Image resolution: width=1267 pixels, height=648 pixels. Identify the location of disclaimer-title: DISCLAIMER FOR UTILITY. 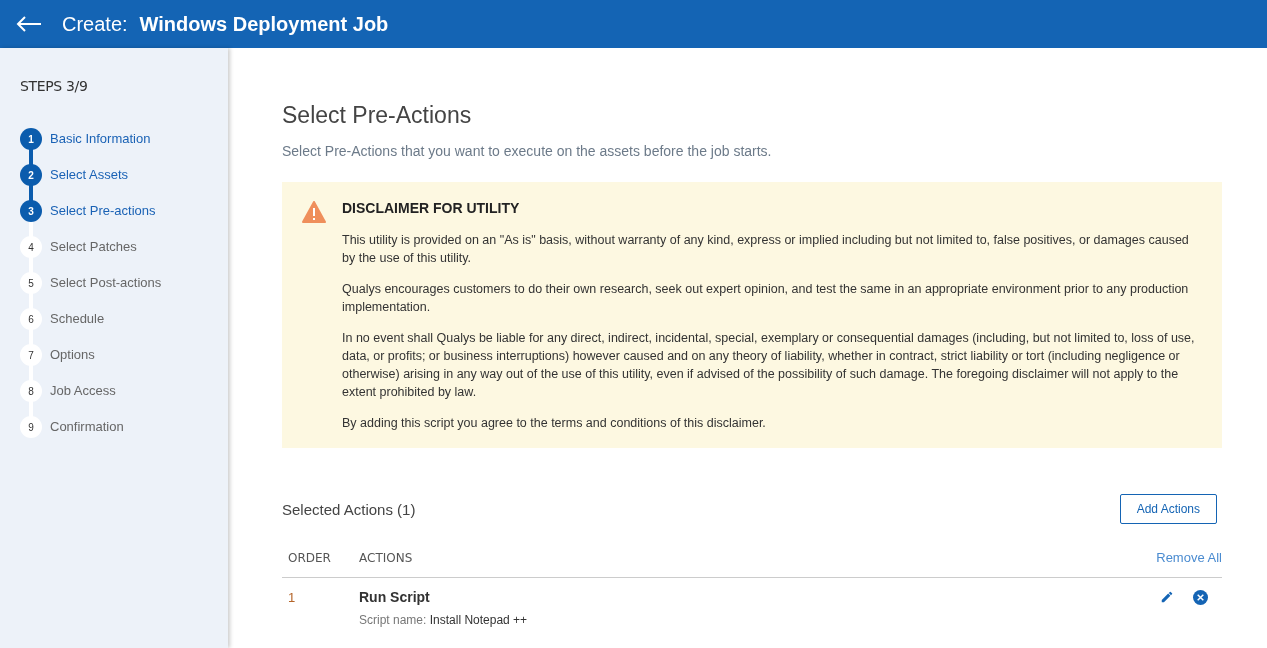
(431, 208).